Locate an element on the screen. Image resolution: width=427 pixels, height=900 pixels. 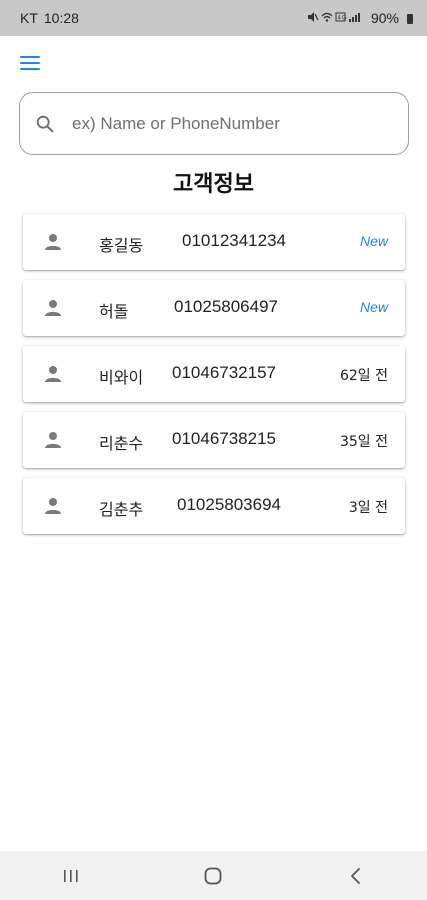
battery-icon is located at coordinates (410, 19).